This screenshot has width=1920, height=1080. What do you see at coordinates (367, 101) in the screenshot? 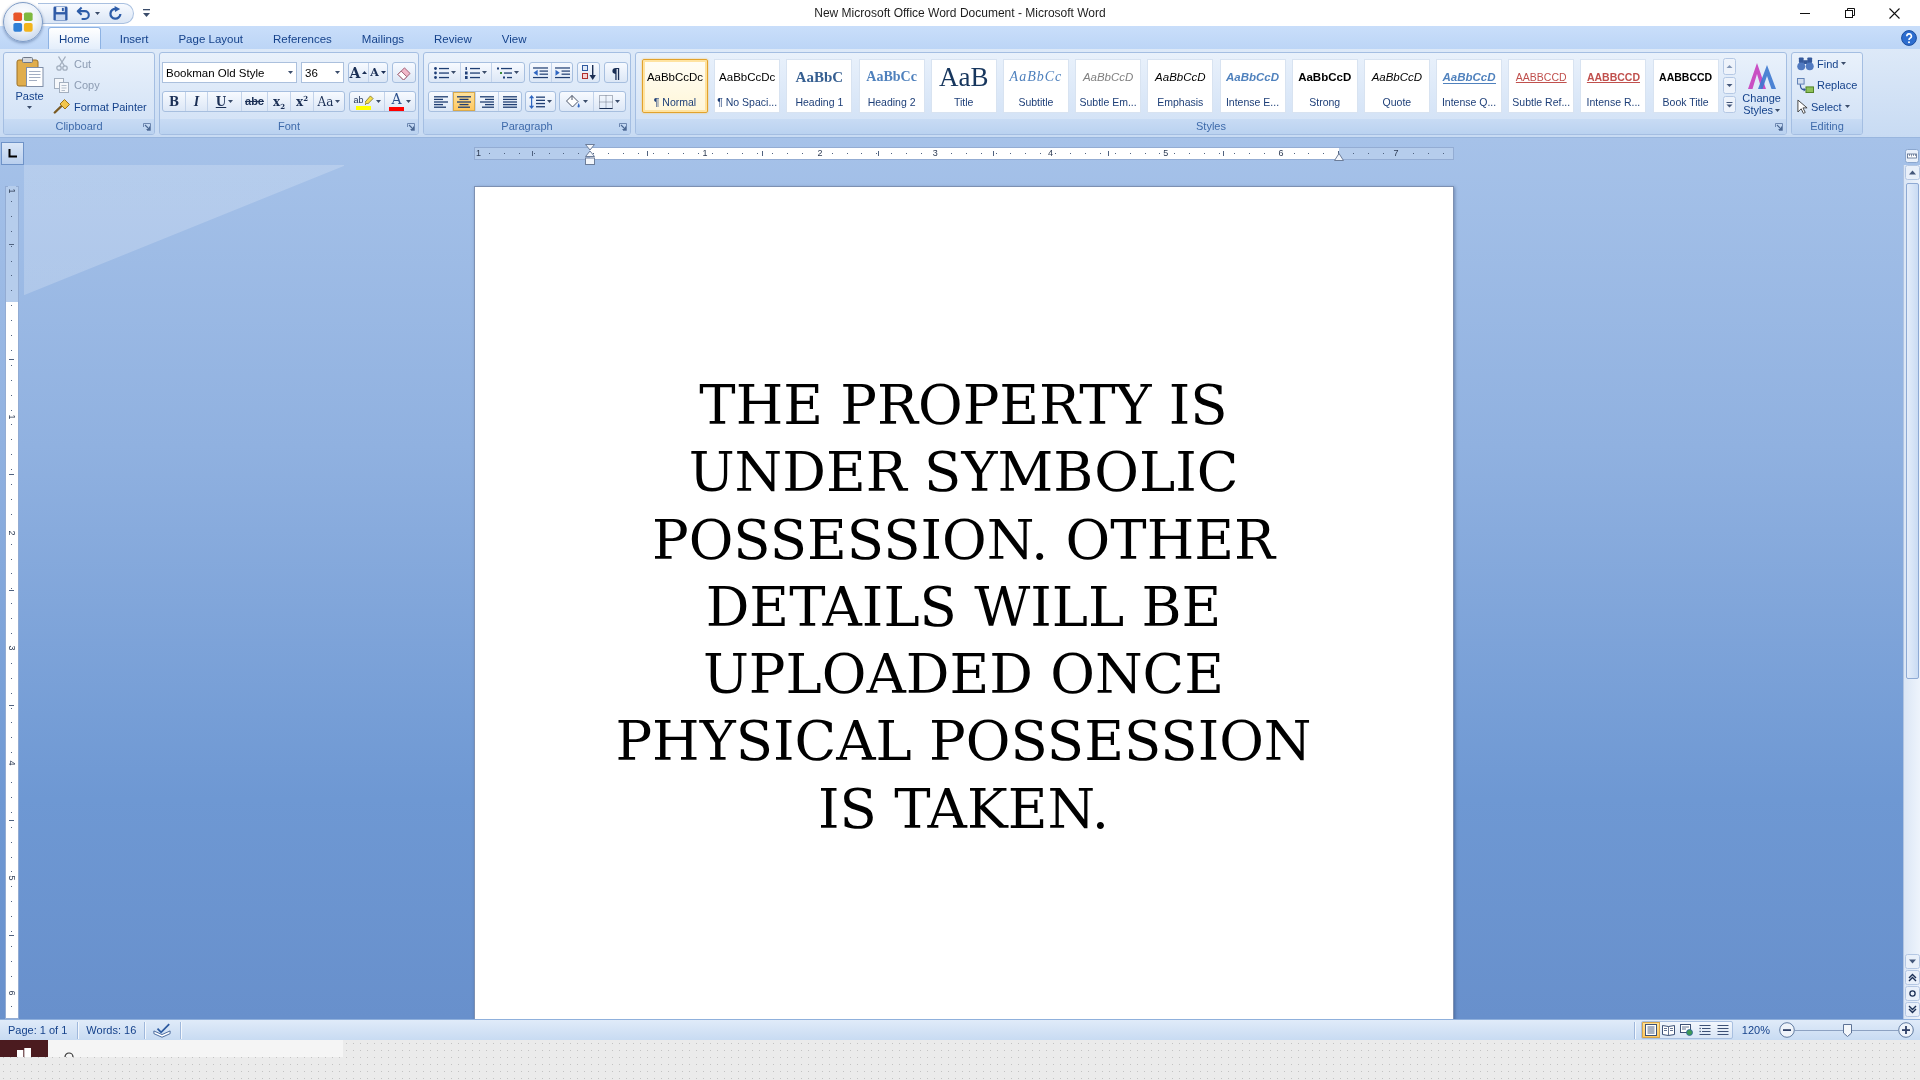
I see `highlight-button: ab` at bounding box center [367, 101].